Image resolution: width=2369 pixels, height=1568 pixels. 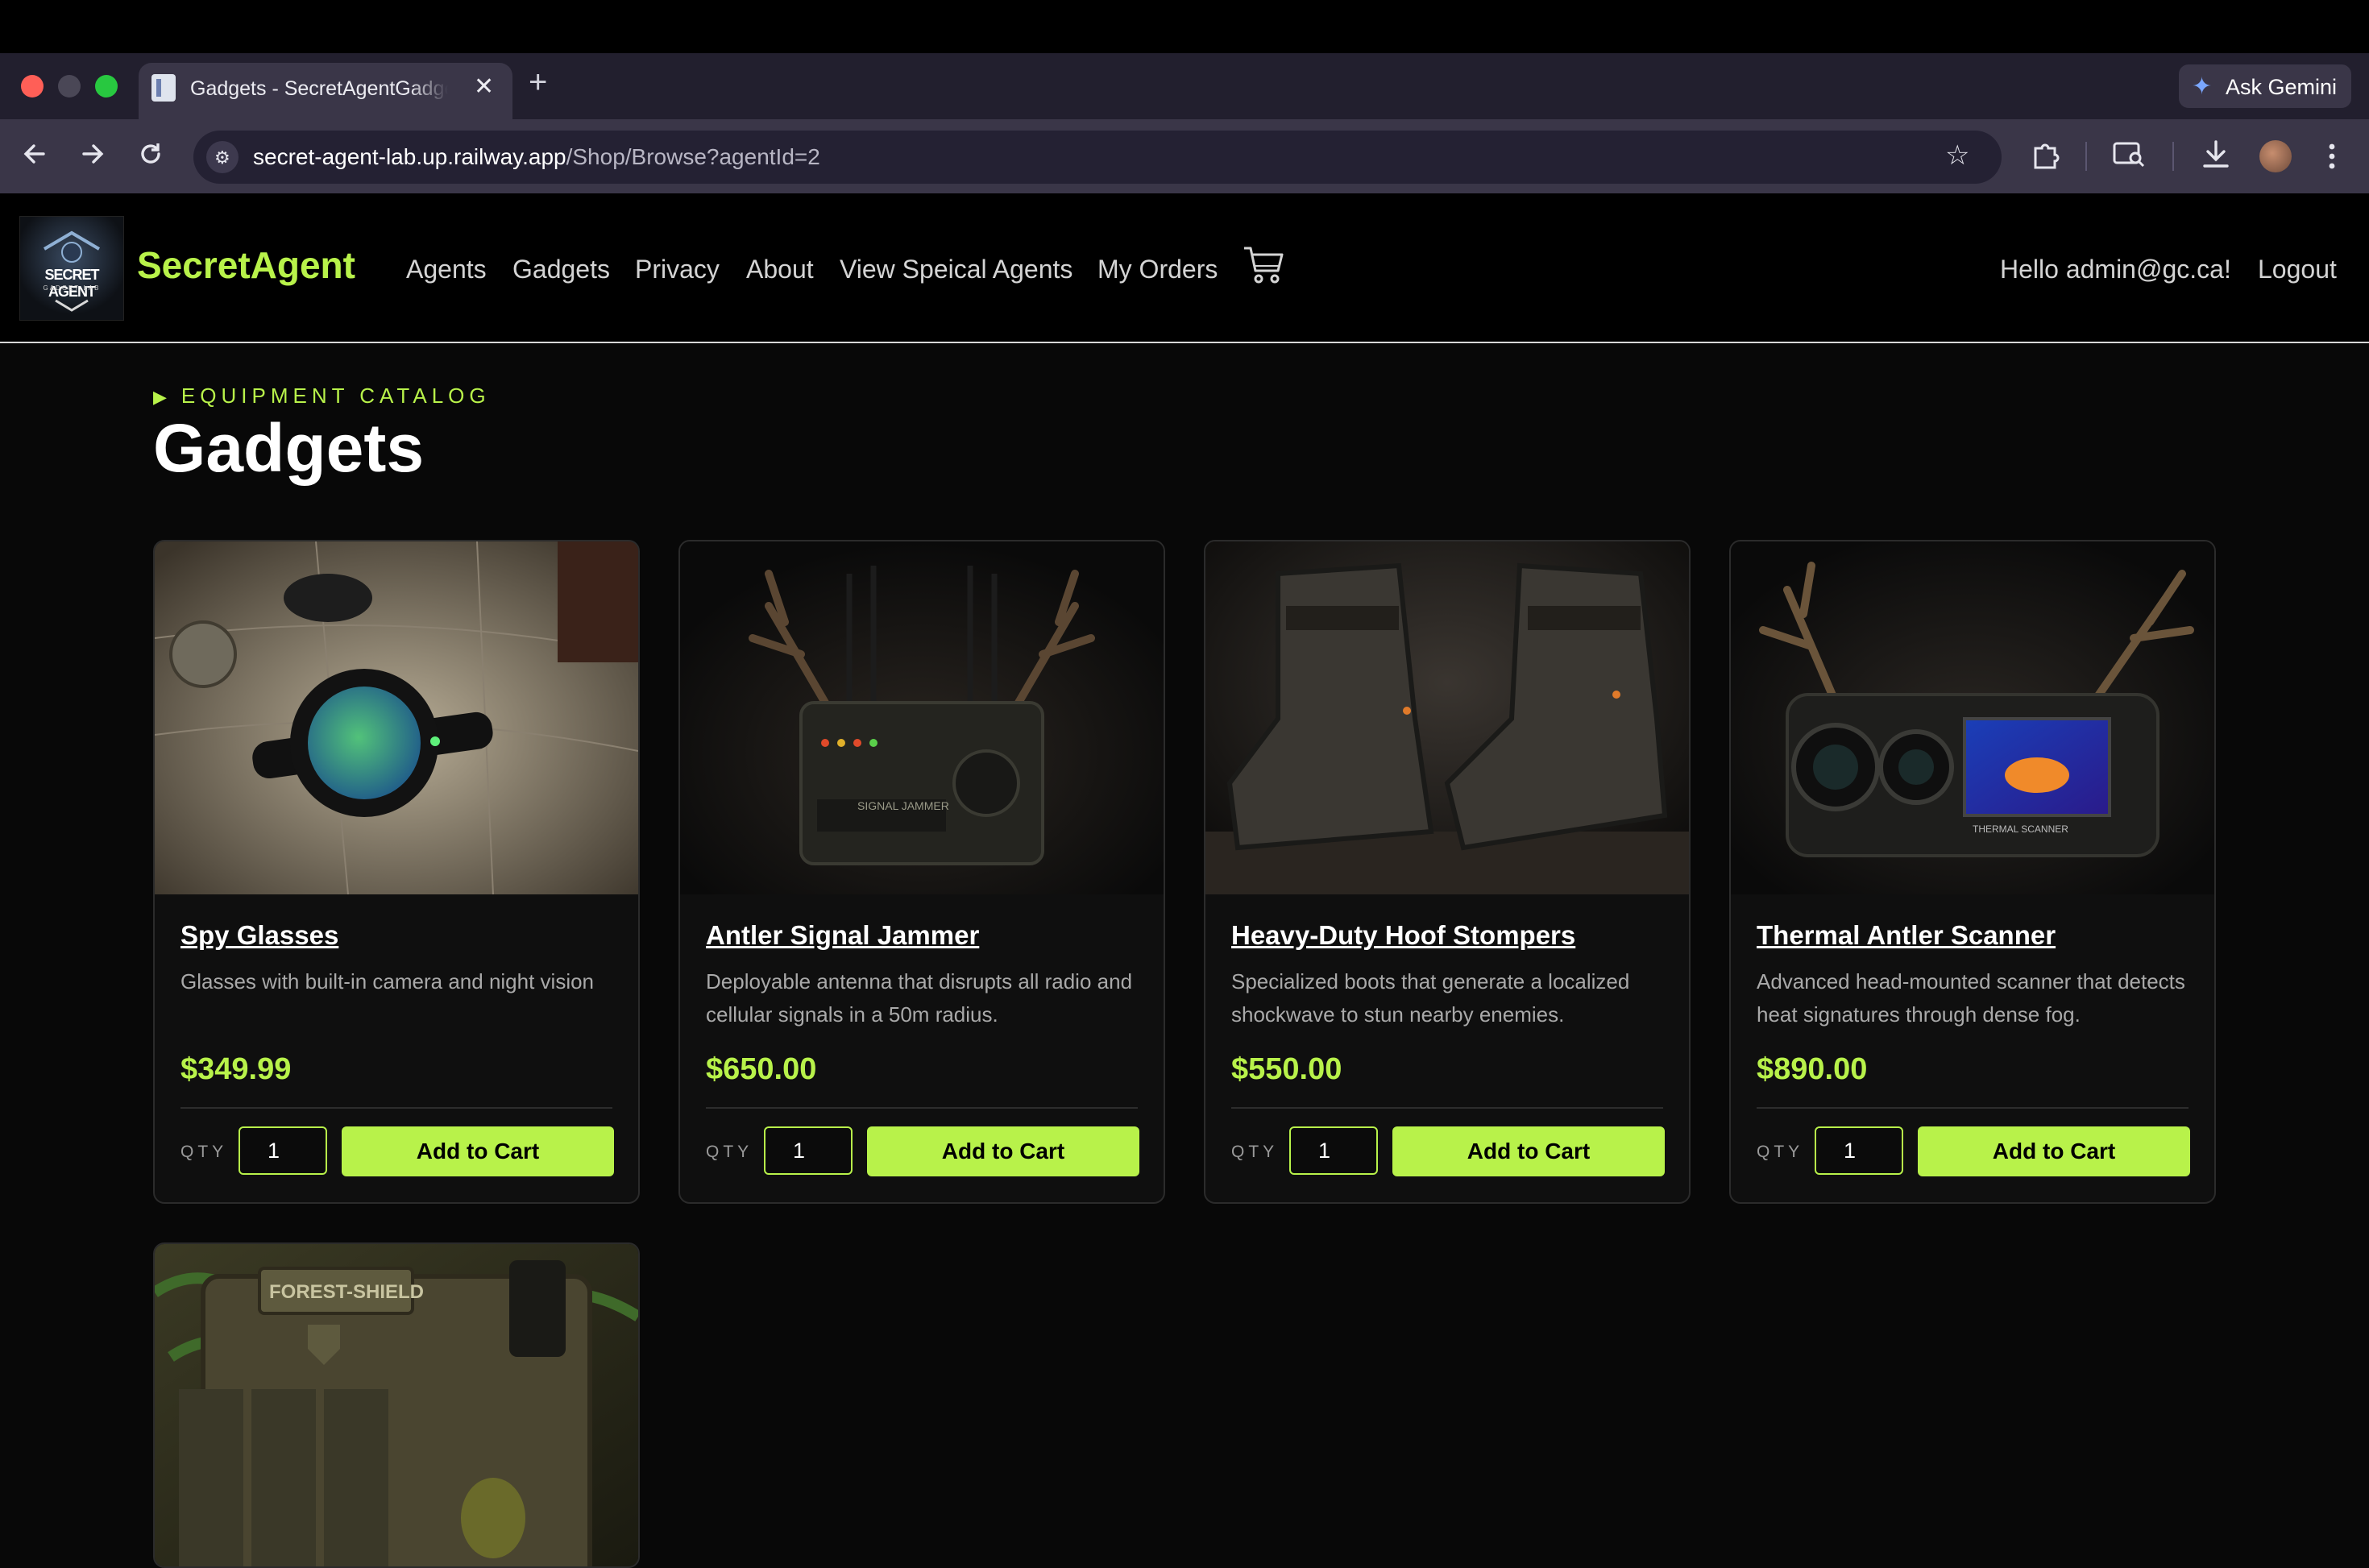 I want to click on user-greeting: Hello admin@gc.ca!, so click(x=2115, y=269).